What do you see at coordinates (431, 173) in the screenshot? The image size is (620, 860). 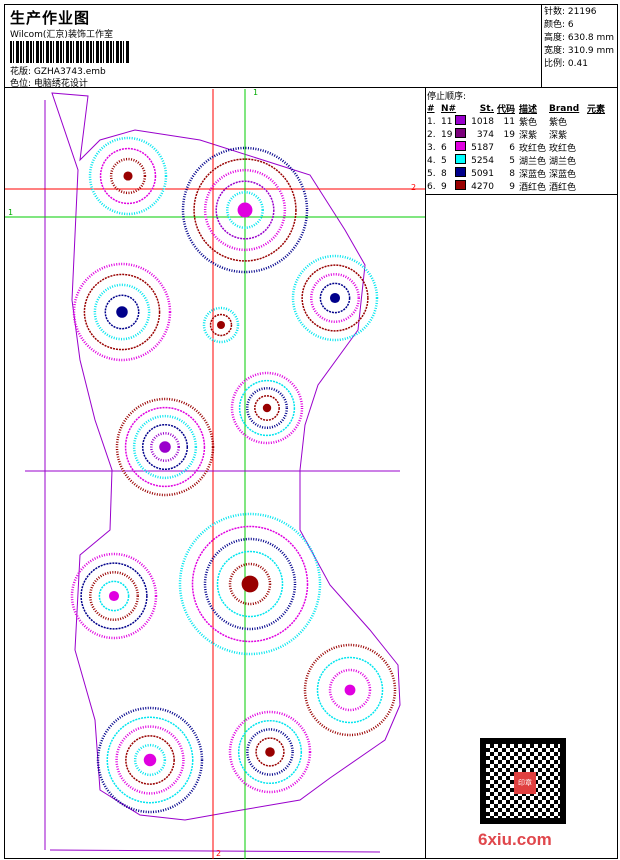 I see `row-index: 5.` at bounding box center [431, 173].